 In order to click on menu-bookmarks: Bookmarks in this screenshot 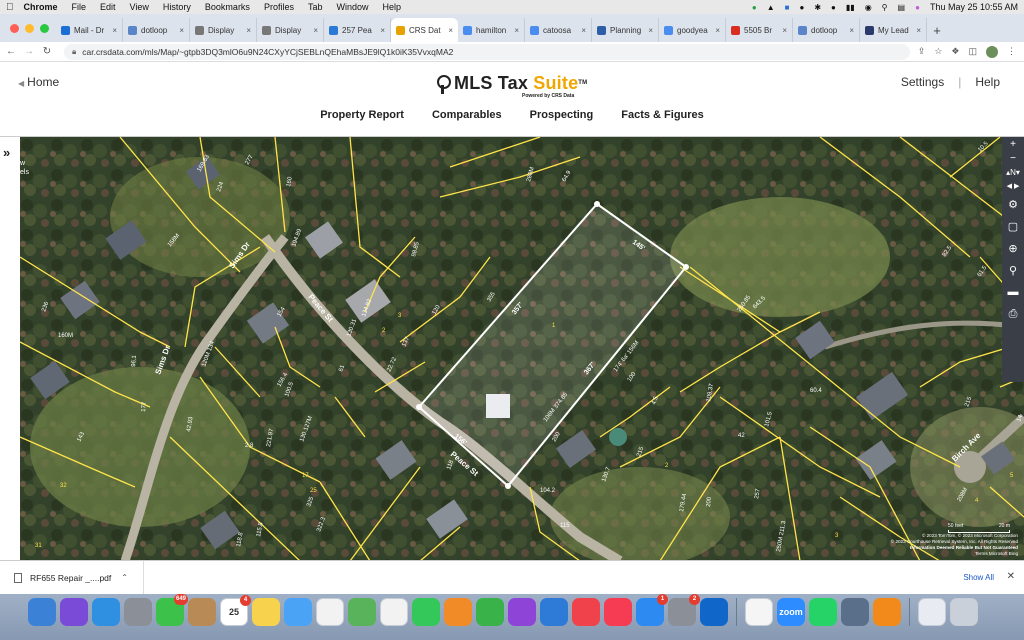, I will do `click(227, 7)`.